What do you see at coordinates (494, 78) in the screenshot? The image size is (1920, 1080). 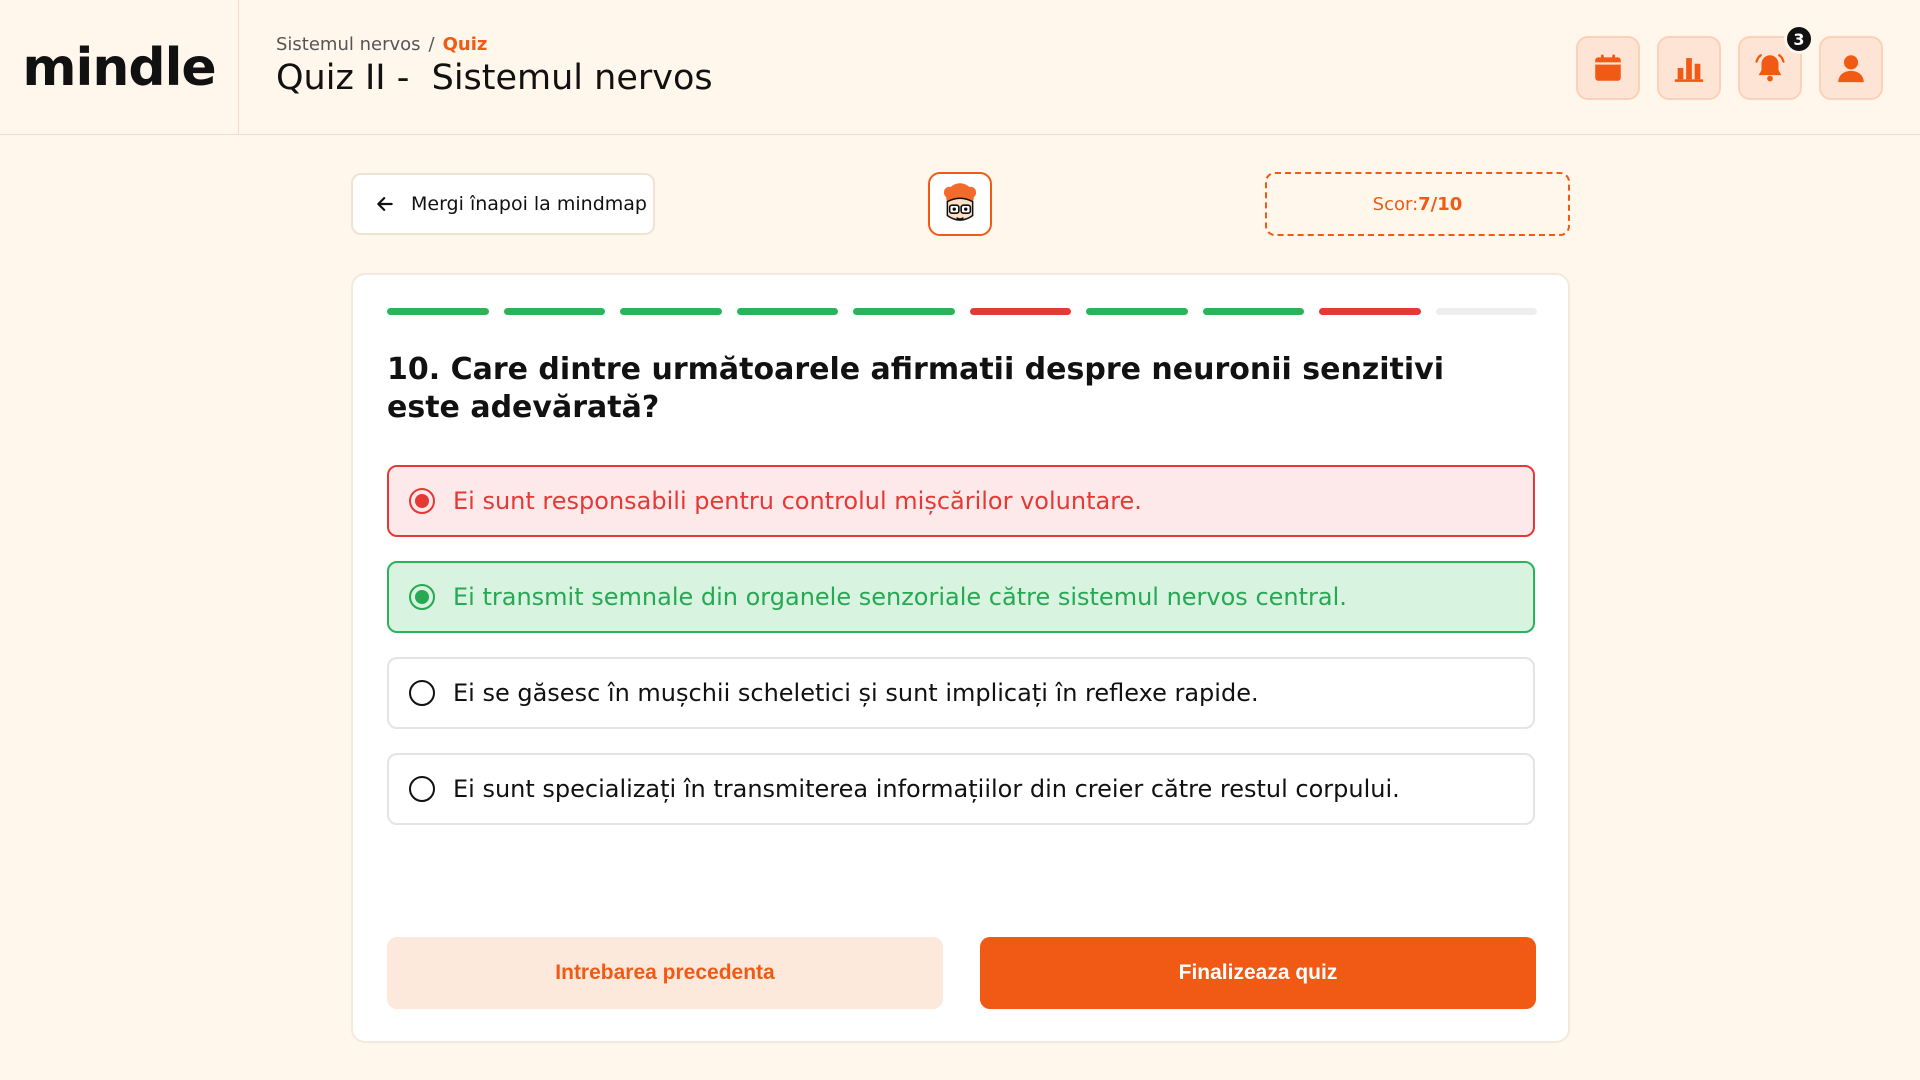 I see `page-title: Quiz II - Sistemul nervos` at bounding box center [494, 78].